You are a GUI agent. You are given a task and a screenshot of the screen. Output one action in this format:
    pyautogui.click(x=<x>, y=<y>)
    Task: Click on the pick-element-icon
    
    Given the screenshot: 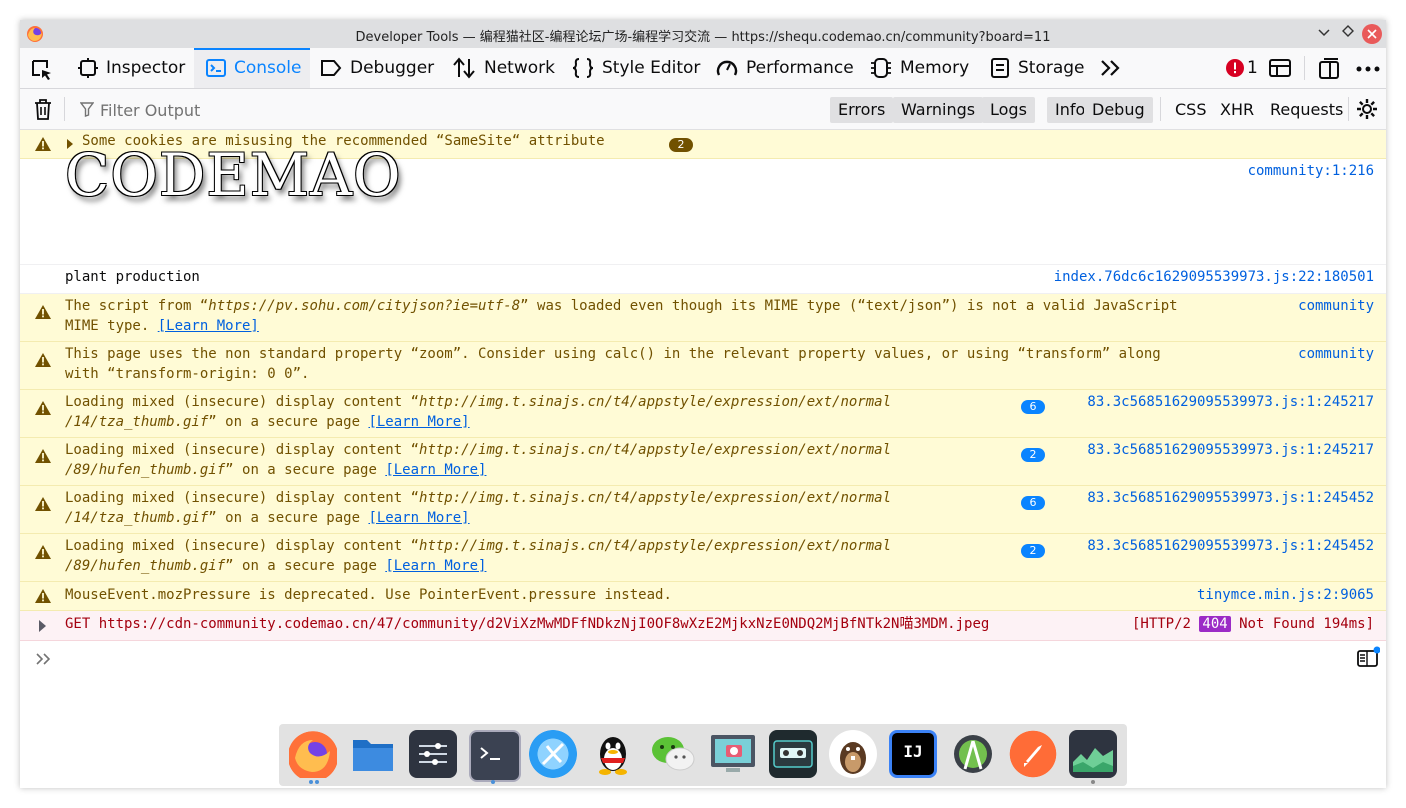 What is the action you would take?
    pyautogui.click(x=42, y=70)
    